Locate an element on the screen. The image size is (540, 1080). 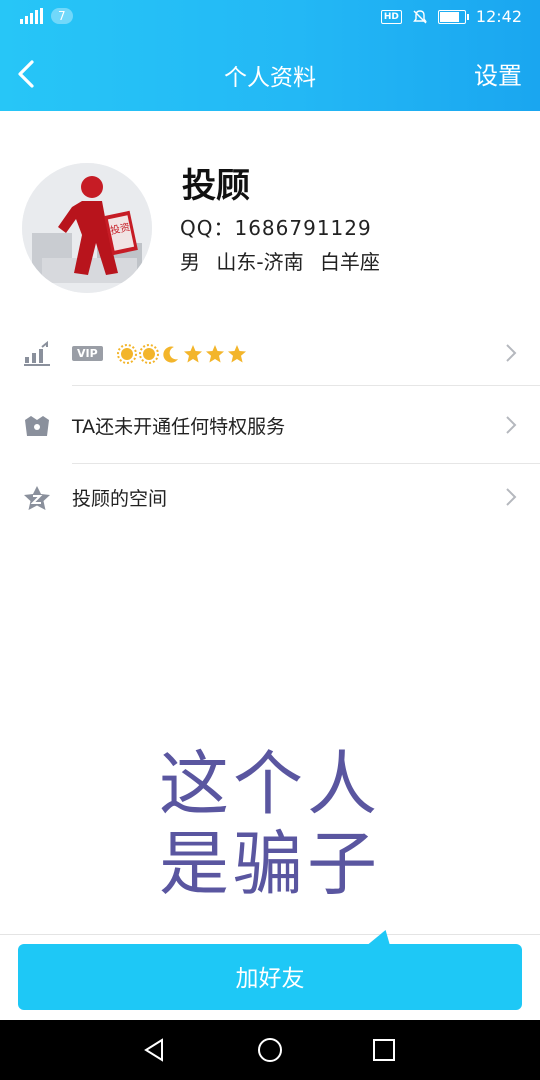
home-circle-icon is located at coordinates (270, 1050).